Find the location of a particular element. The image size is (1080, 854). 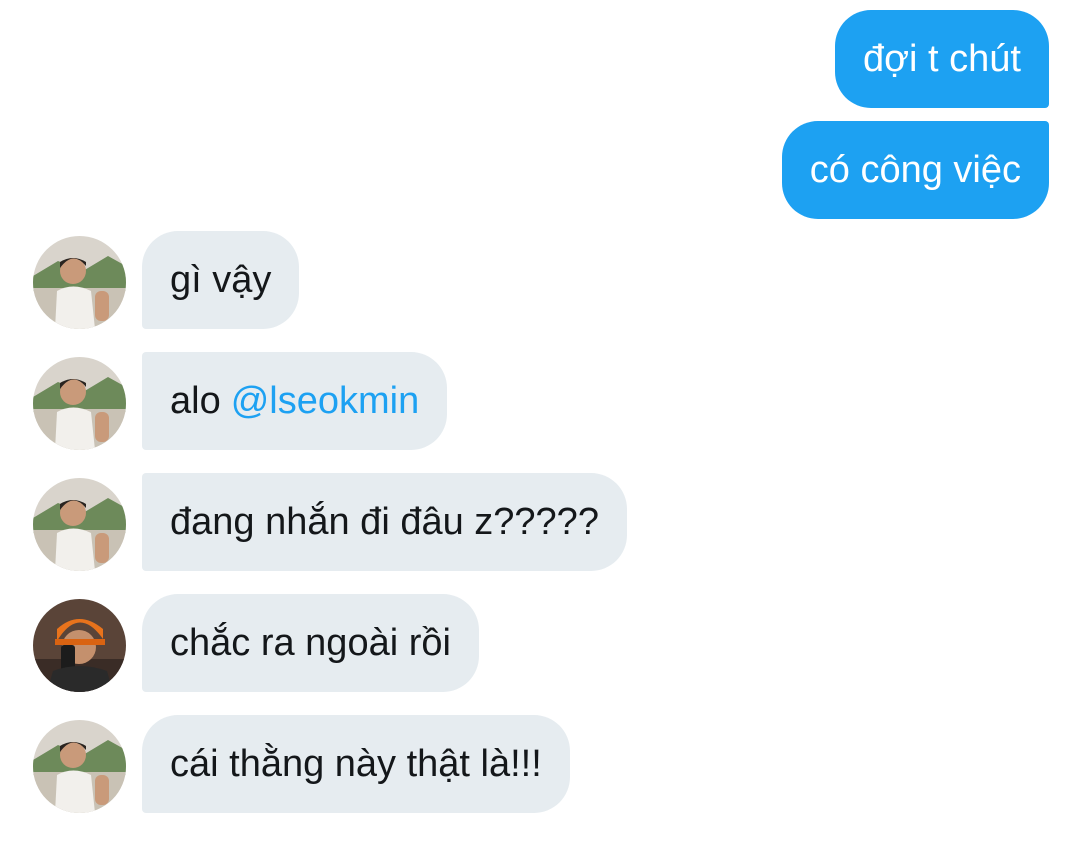

message-text: alo is located at coordinates (195, 401).